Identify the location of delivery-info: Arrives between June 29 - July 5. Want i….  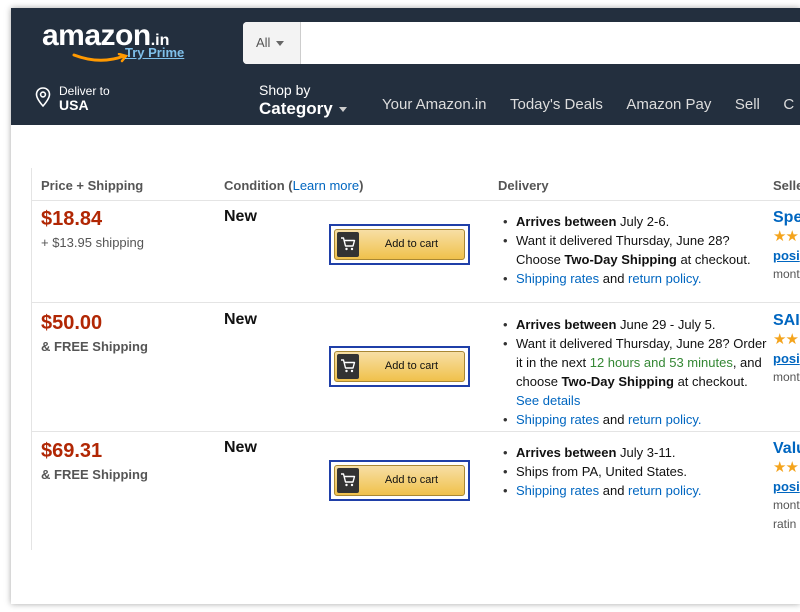
(636, 372).